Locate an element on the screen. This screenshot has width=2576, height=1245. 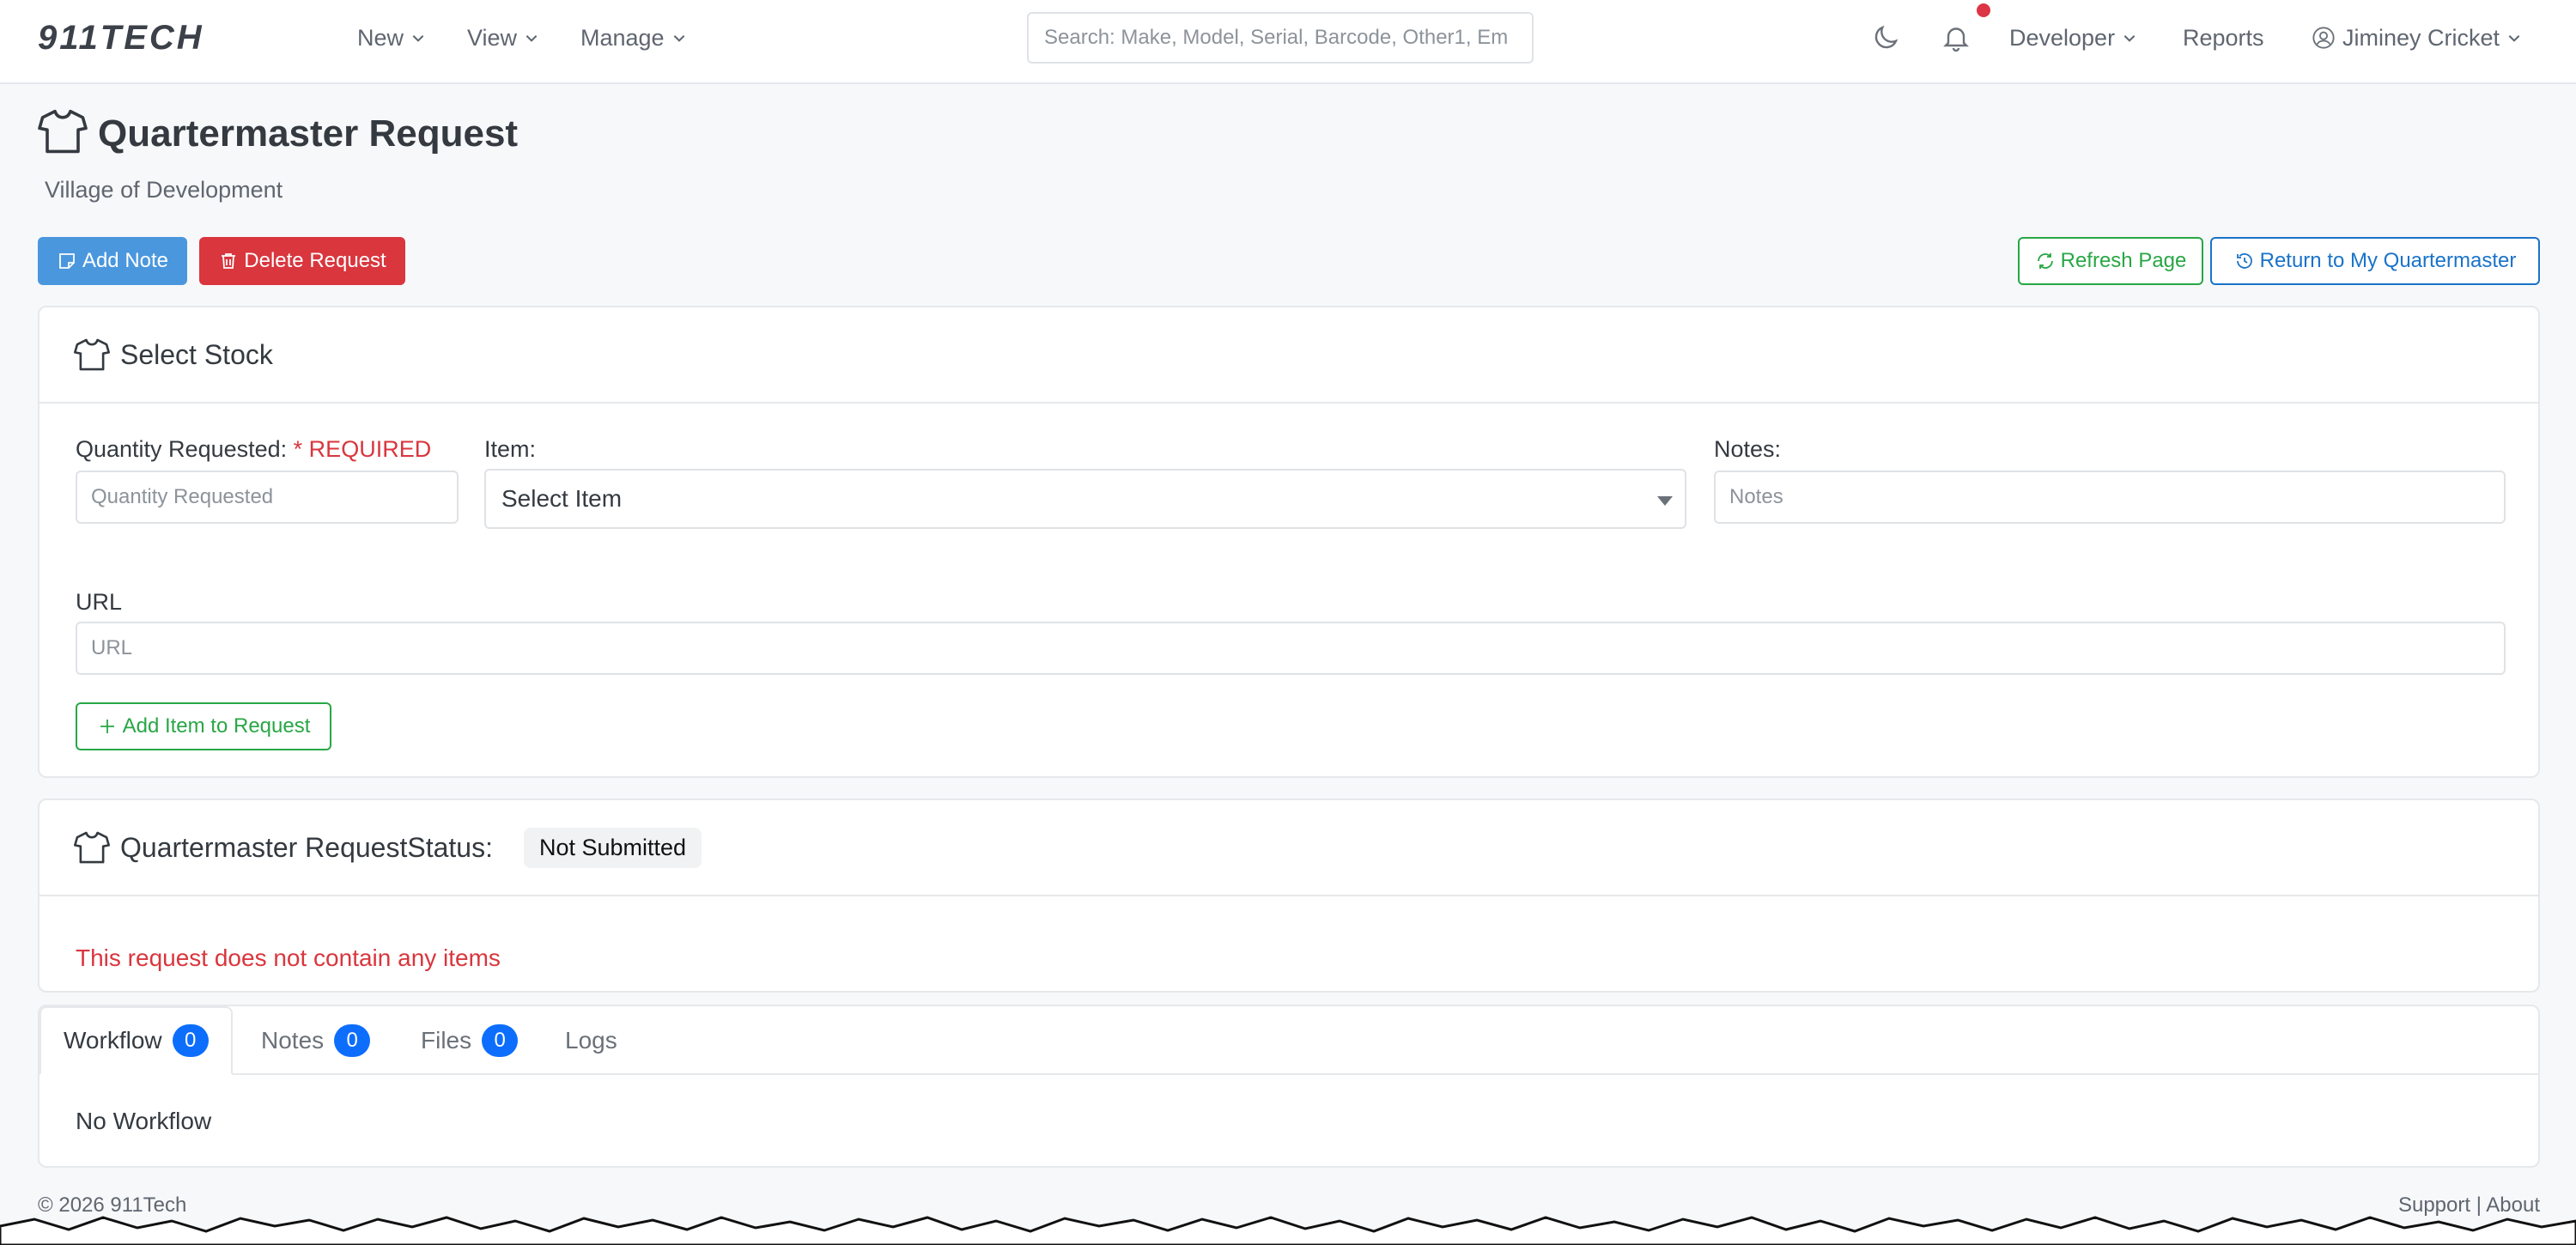
tab-logs: Logs is located at coordinates (591, 1041).